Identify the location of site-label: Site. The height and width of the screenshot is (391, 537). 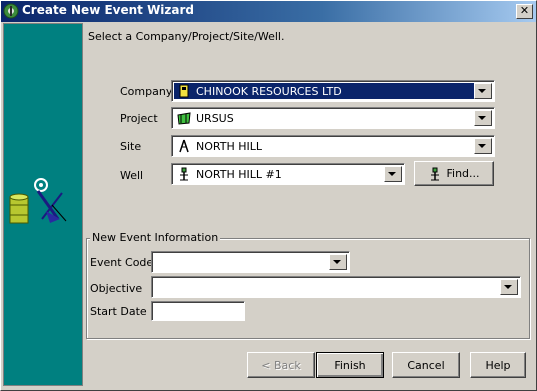
(131, 146).